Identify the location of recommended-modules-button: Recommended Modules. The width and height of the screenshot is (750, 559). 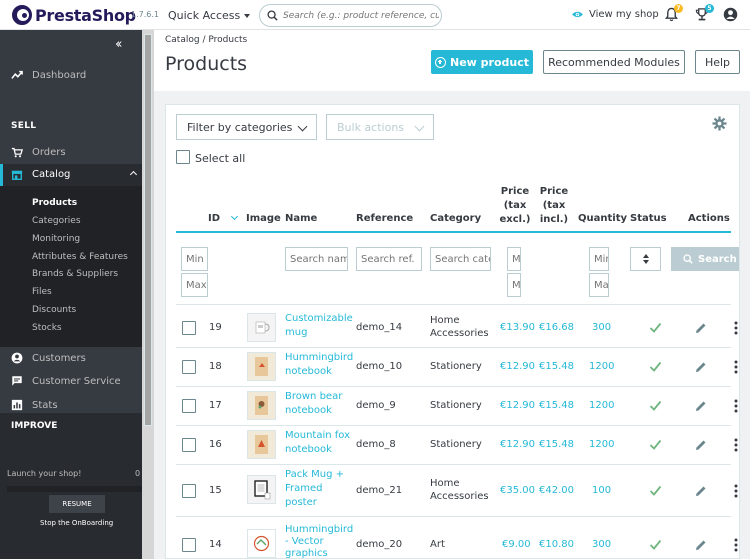
(614, 62).